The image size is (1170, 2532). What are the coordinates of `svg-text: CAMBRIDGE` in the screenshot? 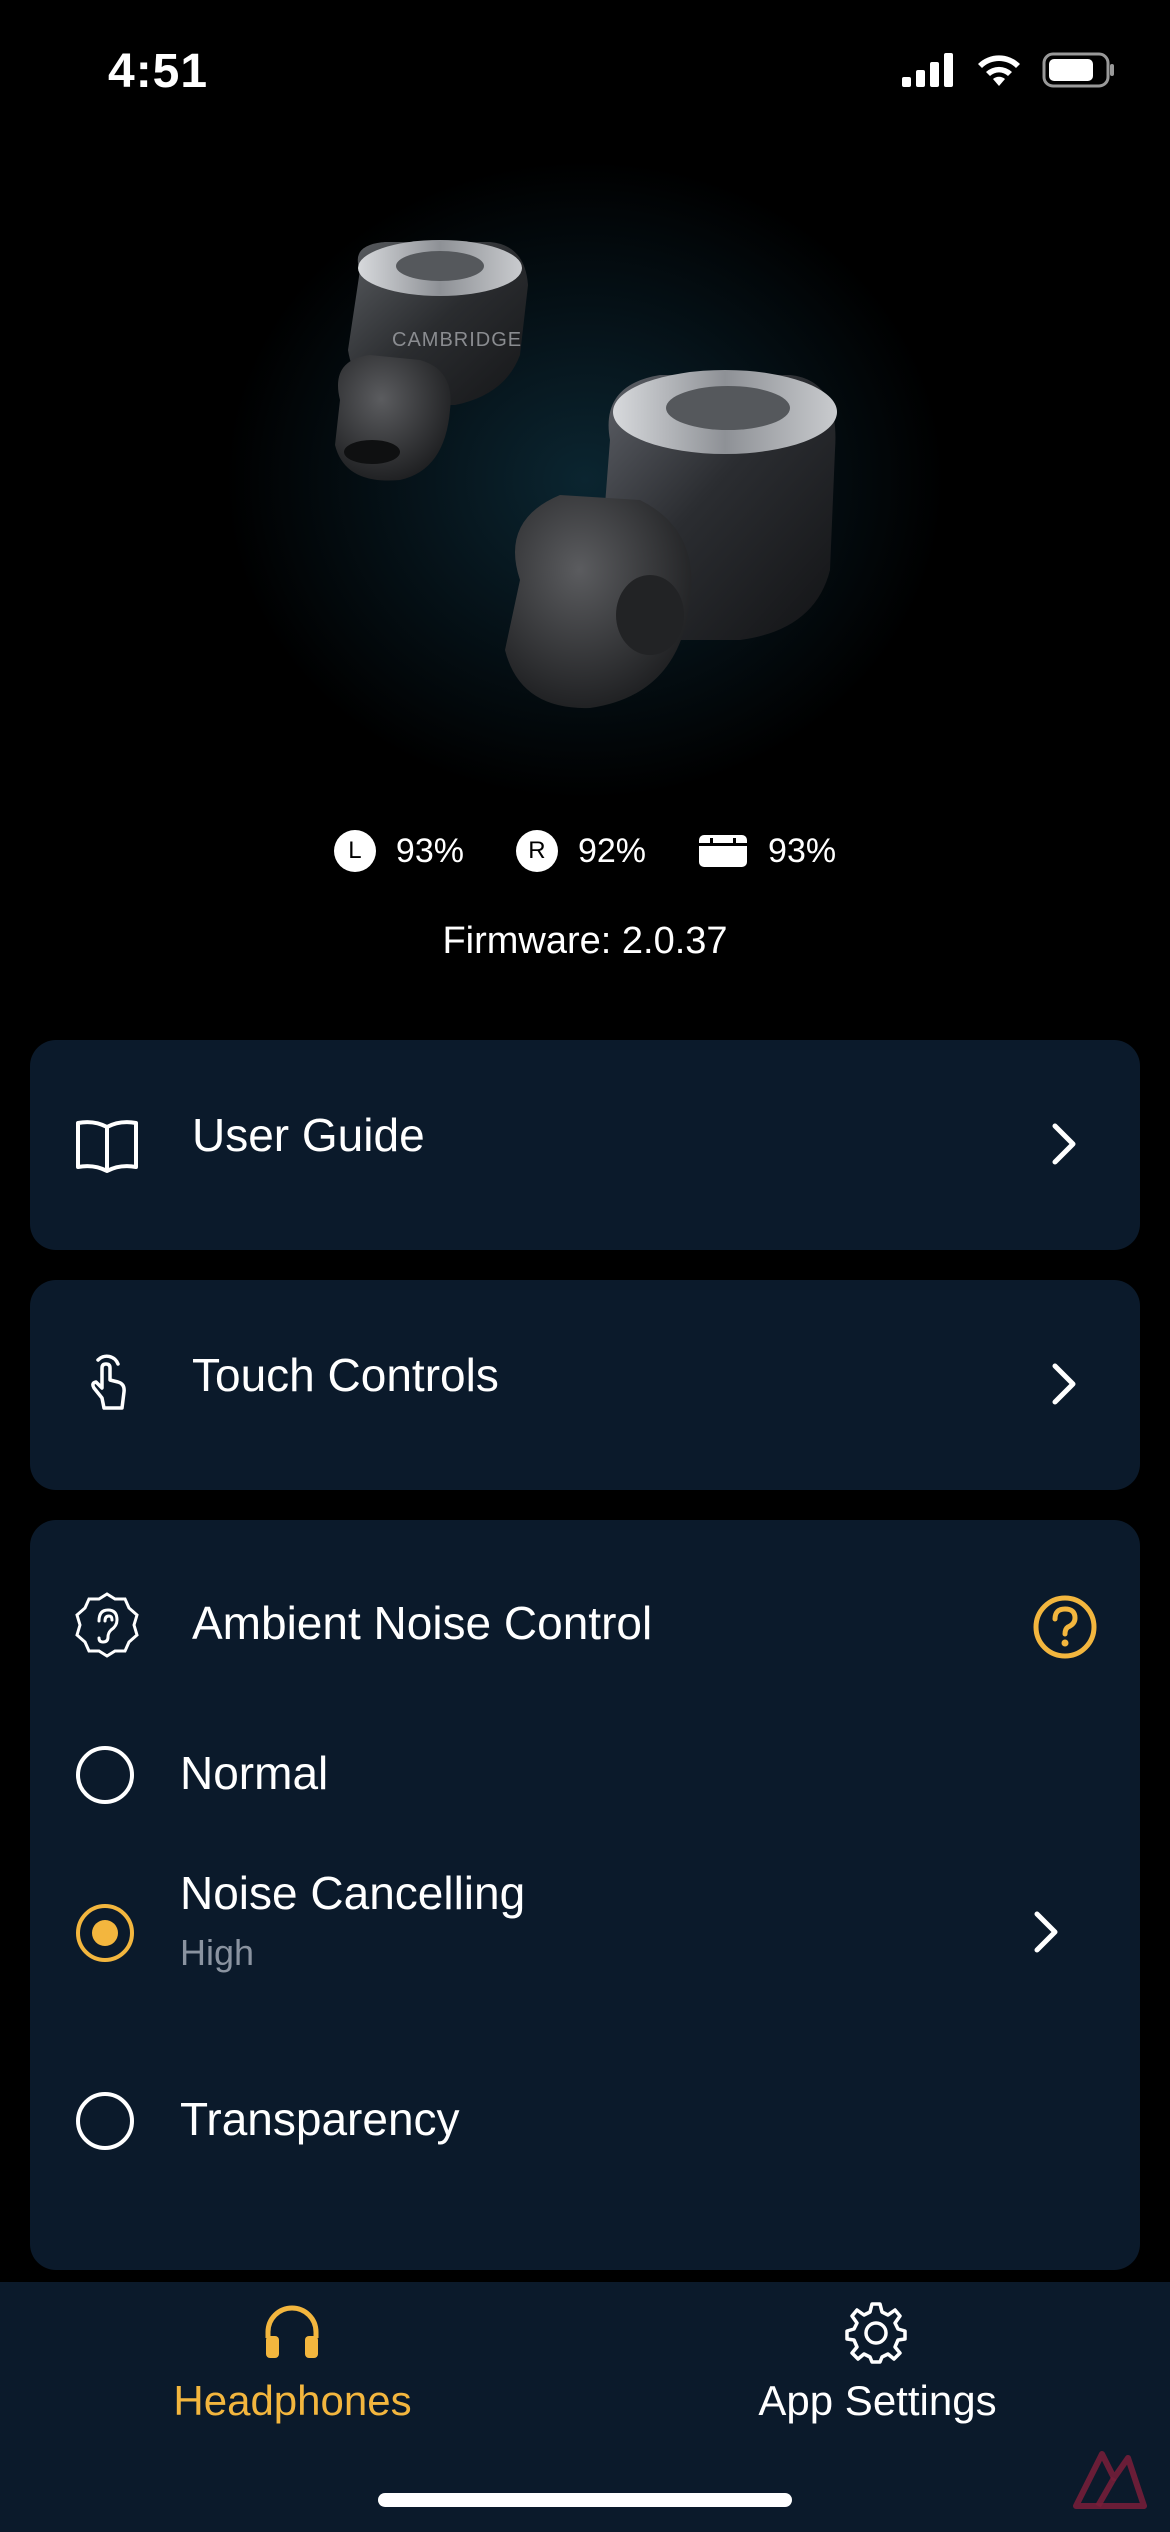 It's located at (457, 340).